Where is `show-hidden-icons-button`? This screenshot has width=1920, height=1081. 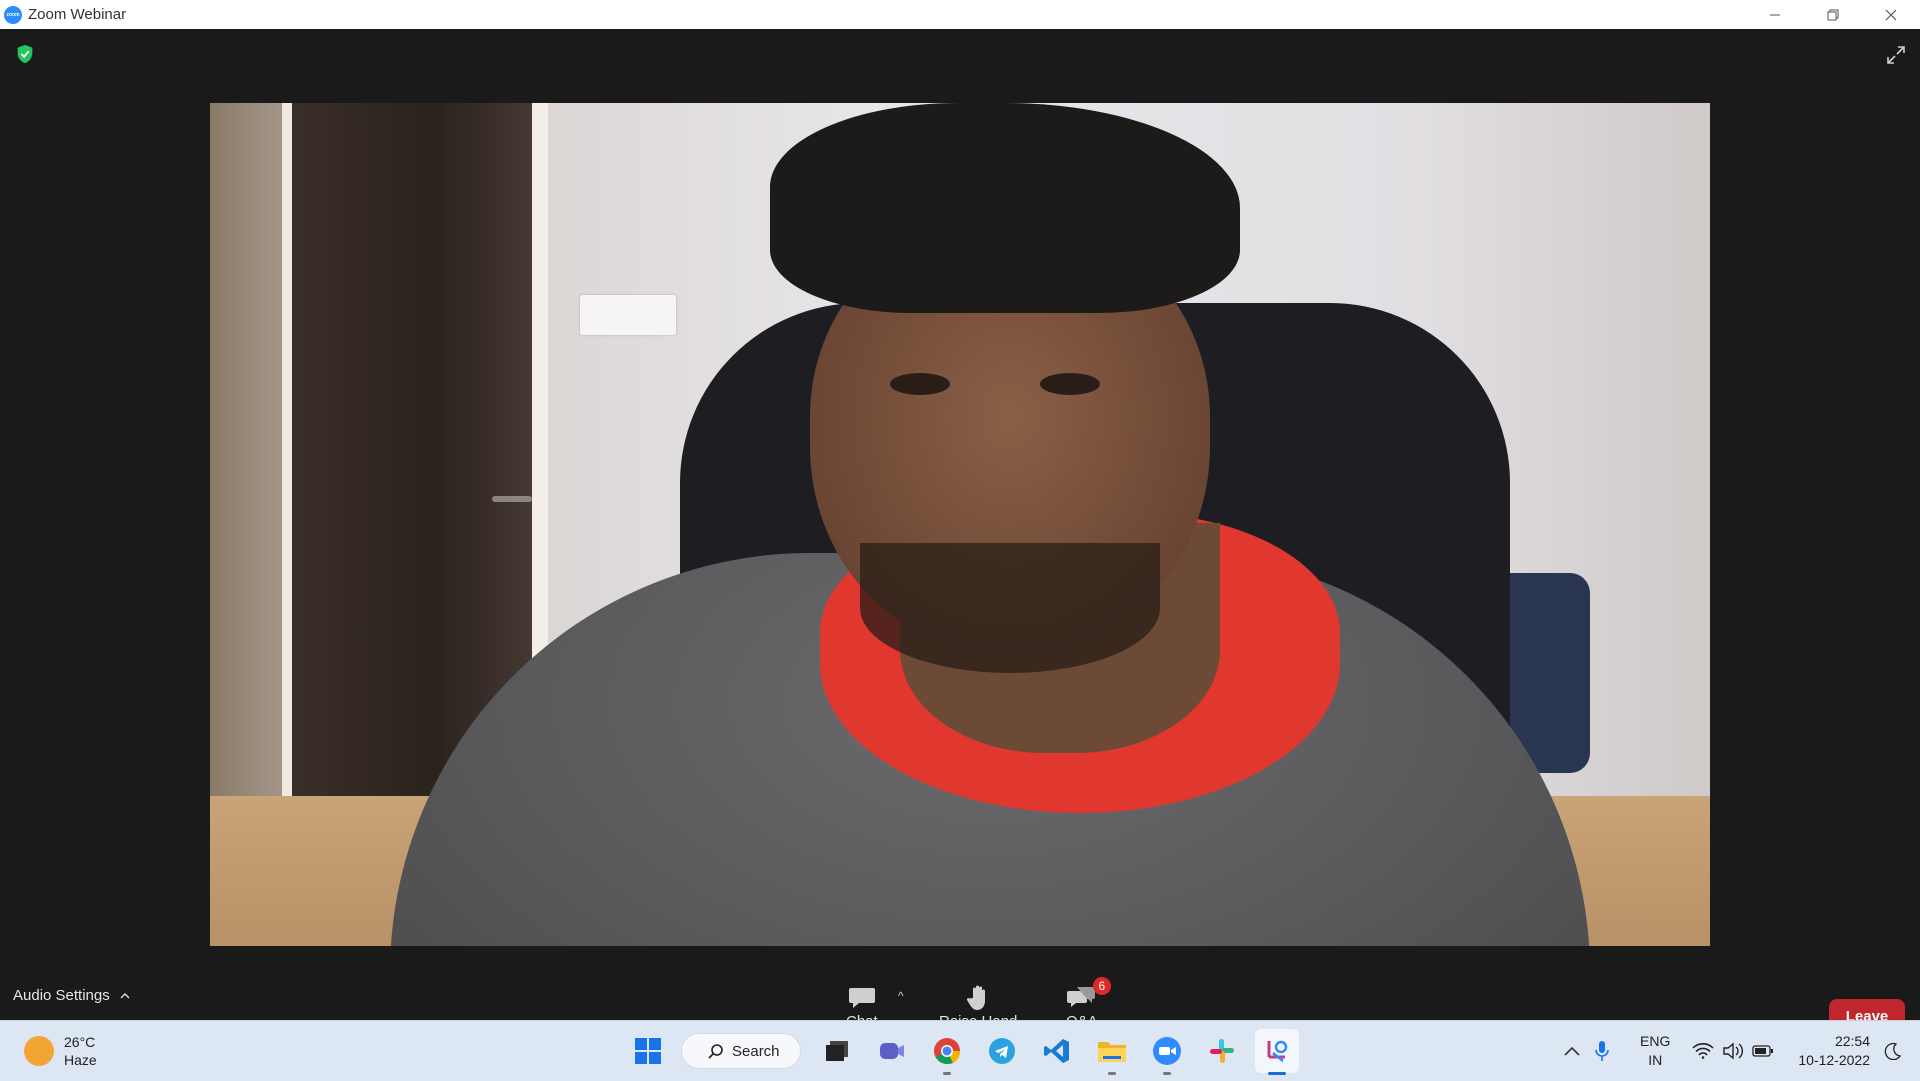 show-hidden-icons-button is located at coordinates (1572, 1051).